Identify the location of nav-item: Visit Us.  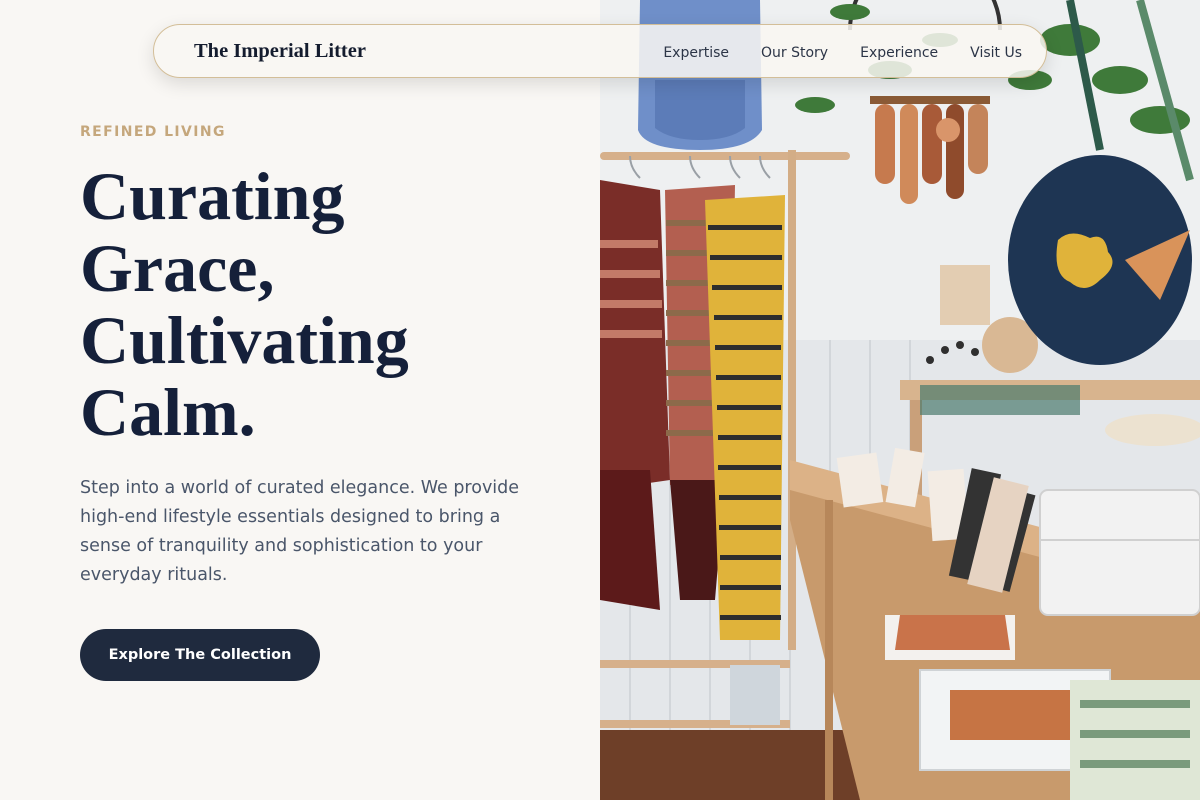
(996, 51).